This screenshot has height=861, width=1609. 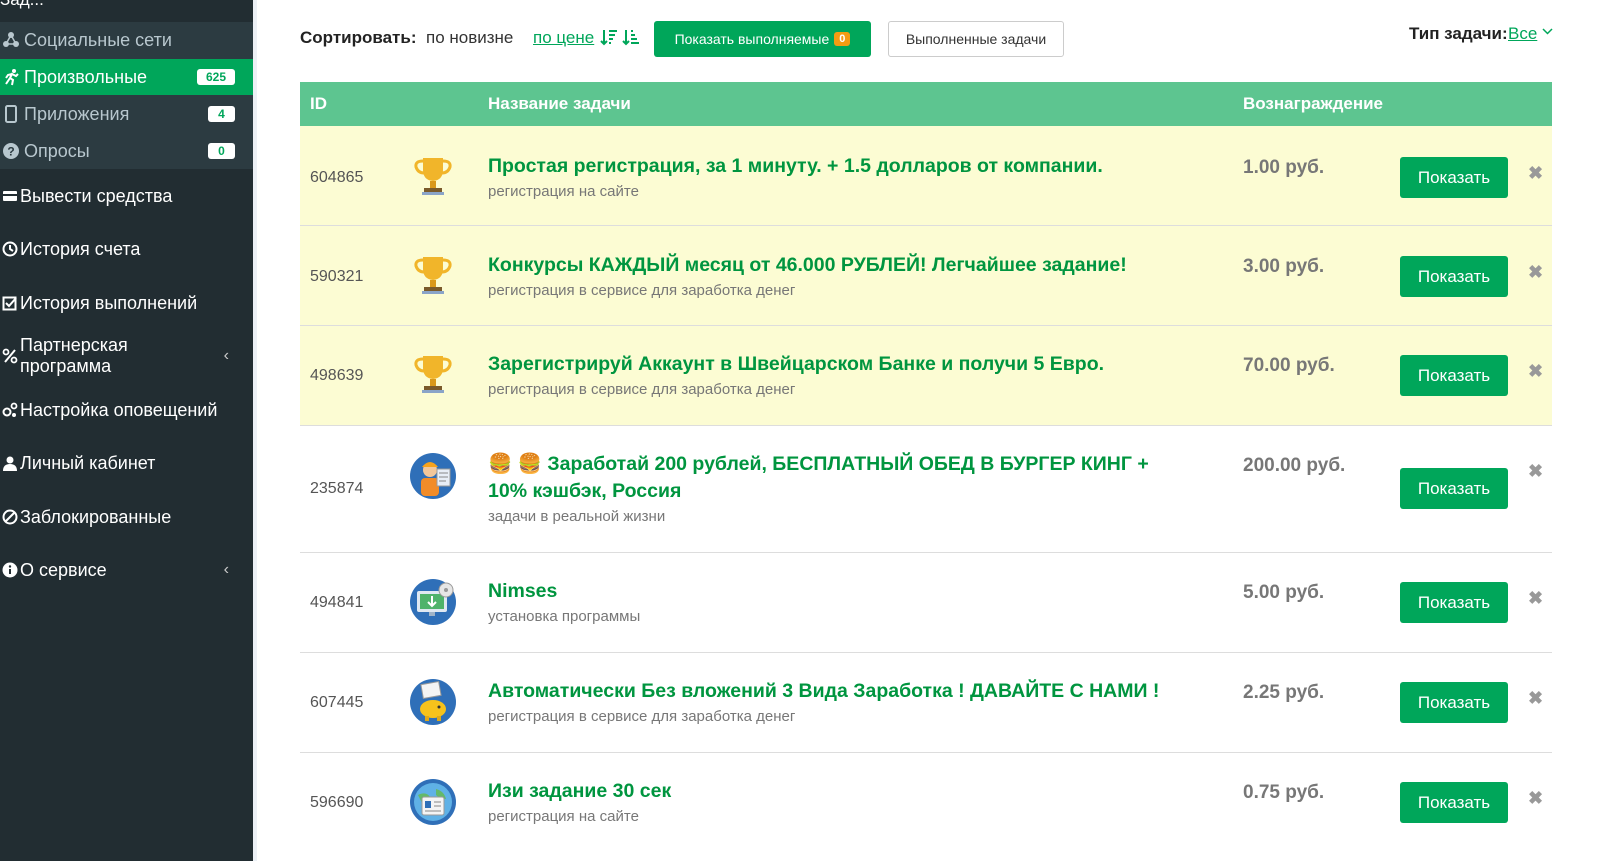 I want to click on task-id: 590321, so click(x=337, y=276).